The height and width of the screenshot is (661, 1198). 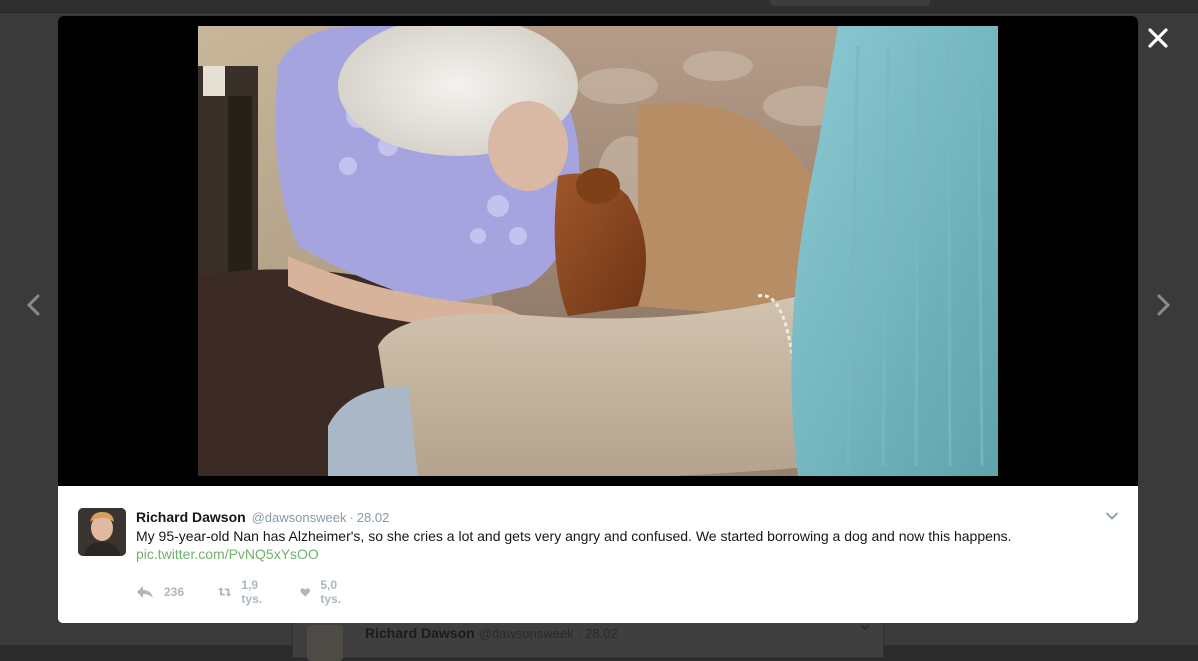 I want to click on reply-icon, so click(x=145, y=592).